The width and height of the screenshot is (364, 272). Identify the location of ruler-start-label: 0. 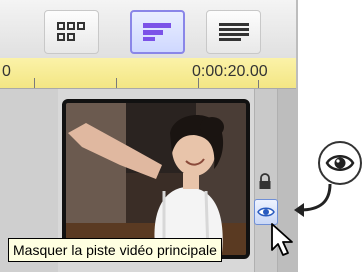
(6, 71).